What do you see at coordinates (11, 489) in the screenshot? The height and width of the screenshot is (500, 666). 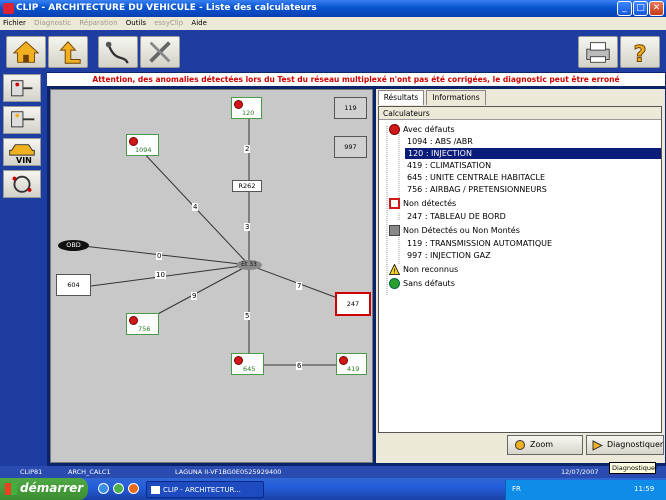 I see `windows-logo-icon` at bounding box center [11, 489].